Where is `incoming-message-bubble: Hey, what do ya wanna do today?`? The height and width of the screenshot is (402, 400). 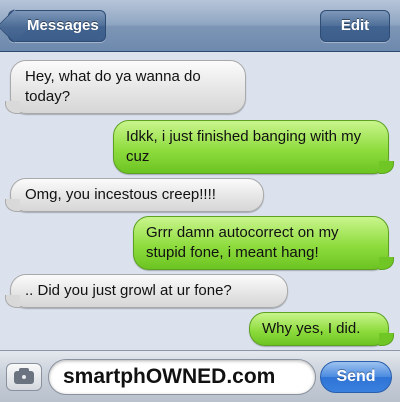 incoming-message-bubble: Hey, what do ya wanna do today? is located at coordinates (128, 87).